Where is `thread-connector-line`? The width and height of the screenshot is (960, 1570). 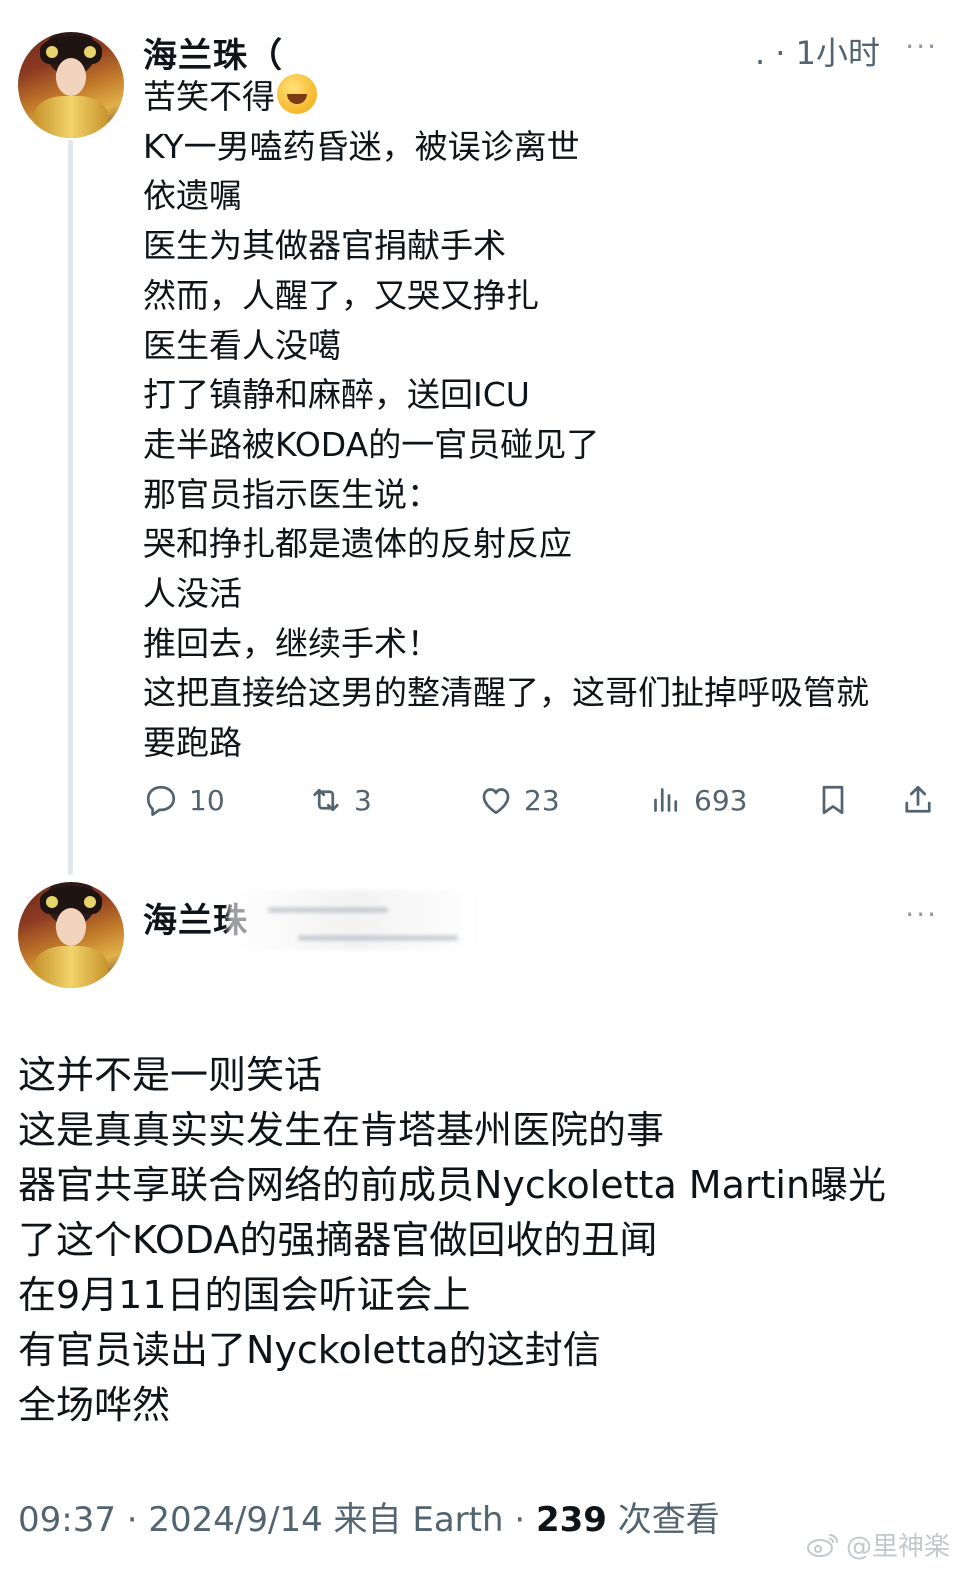 thread-connector-line is located at coordinates (70, 507).